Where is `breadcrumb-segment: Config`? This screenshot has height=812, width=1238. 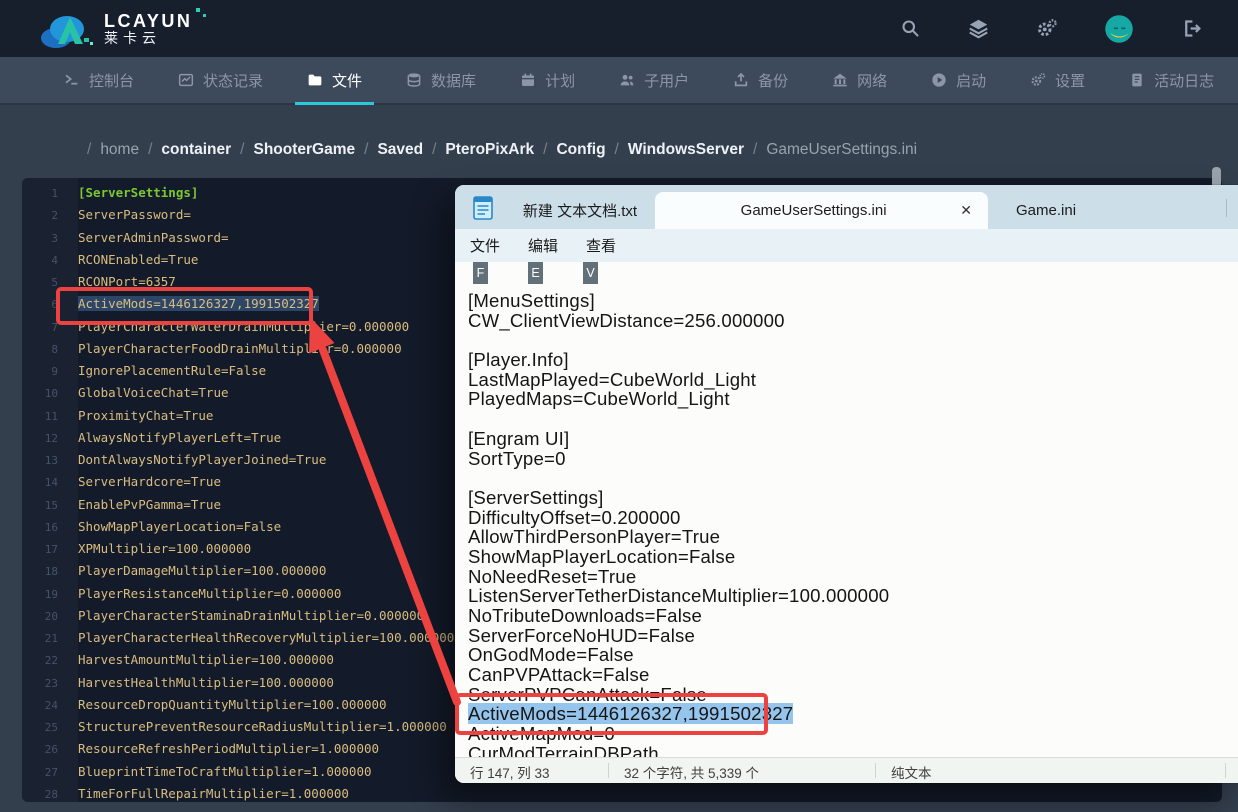
breadcrumb-segment: Config is located at coordinates (580, 149).